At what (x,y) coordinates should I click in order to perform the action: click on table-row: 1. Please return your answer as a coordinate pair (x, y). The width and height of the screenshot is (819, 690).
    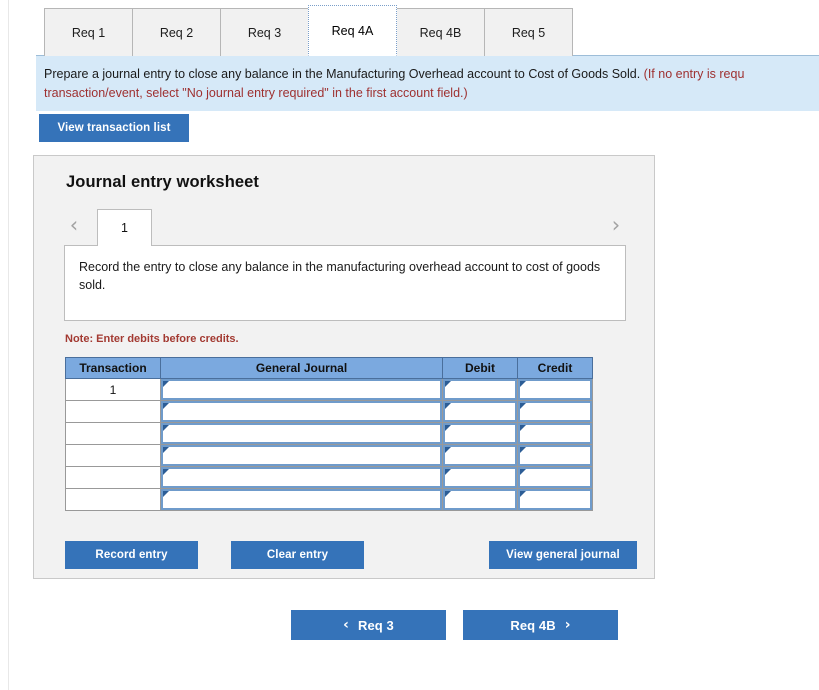
    Looking at the image, I should click on (329, 389).